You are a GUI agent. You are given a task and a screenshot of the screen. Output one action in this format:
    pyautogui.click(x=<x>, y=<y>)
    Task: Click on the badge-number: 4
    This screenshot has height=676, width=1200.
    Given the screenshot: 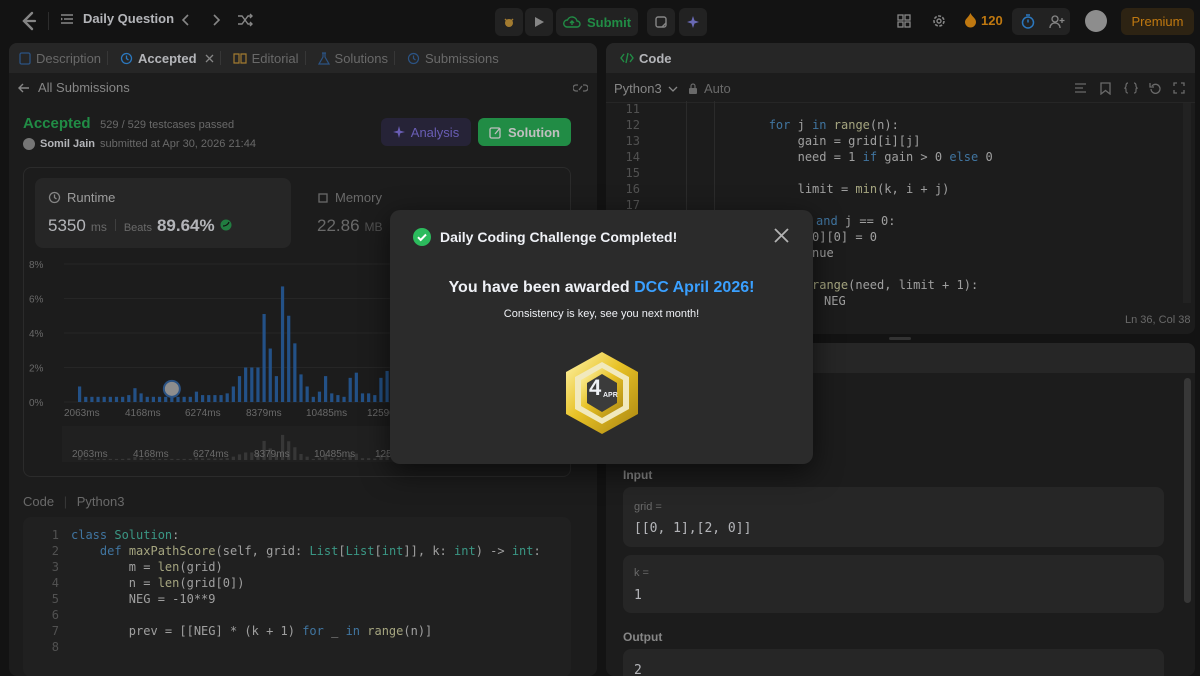 What is the action you would take?
    pyautogui.click(x=595, y=387)
    